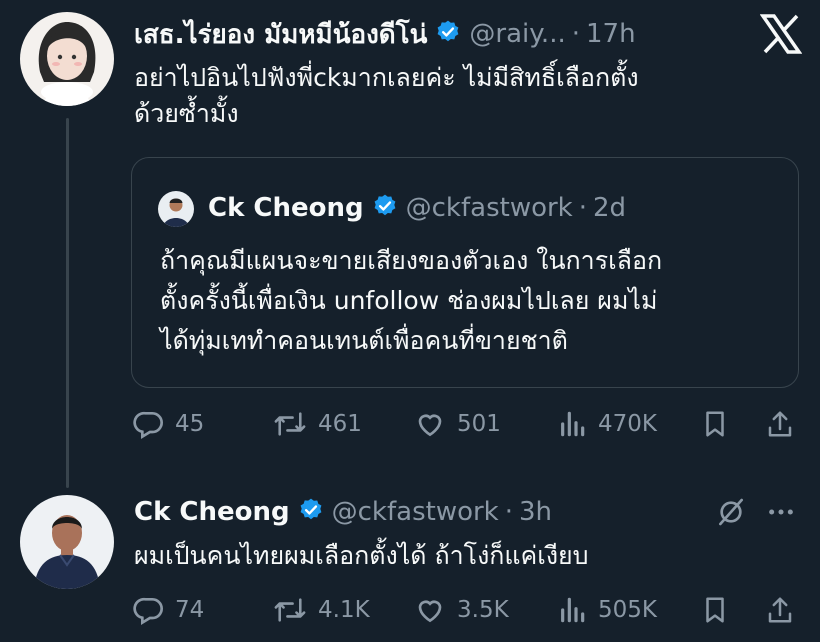 The height and width of the screenshot is (642, 820). I want to click on display-name: เสธ.ไร่ยอง มัมหมีน้องดีโน่, so click(280, 34).